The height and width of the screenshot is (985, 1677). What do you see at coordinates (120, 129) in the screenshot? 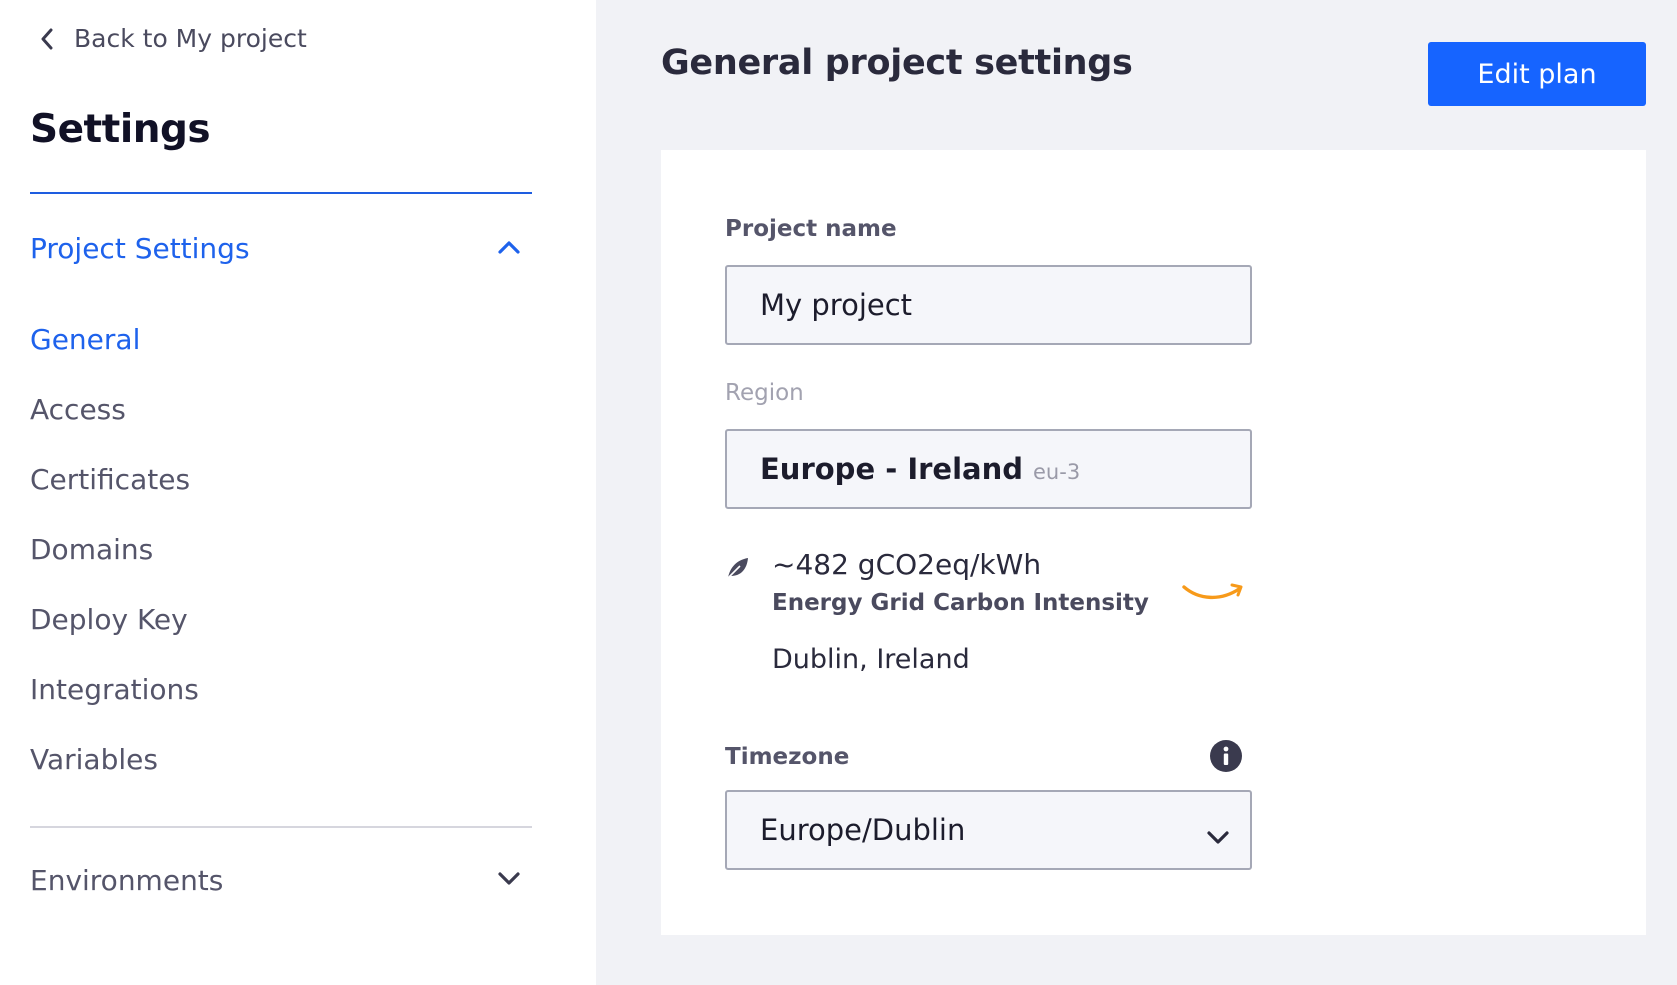
I see `sidebar-title: Settings` at bounding box center [120, 129].